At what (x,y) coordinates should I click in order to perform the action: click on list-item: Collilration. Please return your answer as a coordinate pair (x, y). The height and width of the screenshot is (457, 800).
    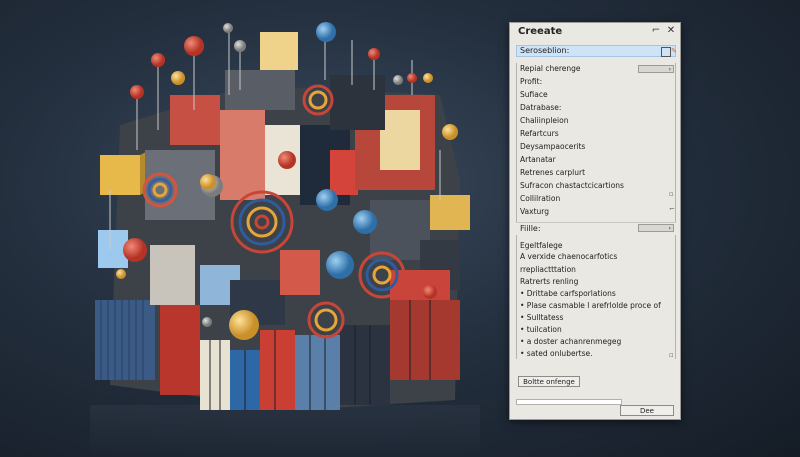
    Looking at the image, I should click on (540, 198).